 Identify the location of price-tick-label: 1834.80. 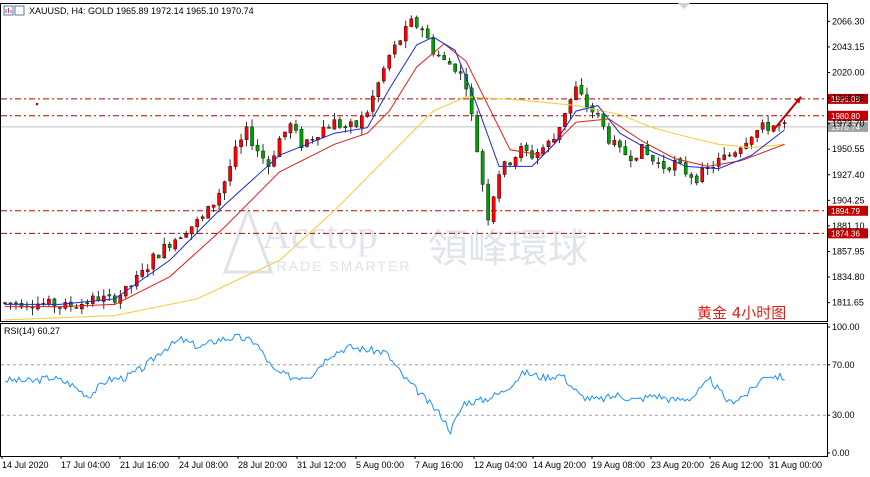
(848, 277).